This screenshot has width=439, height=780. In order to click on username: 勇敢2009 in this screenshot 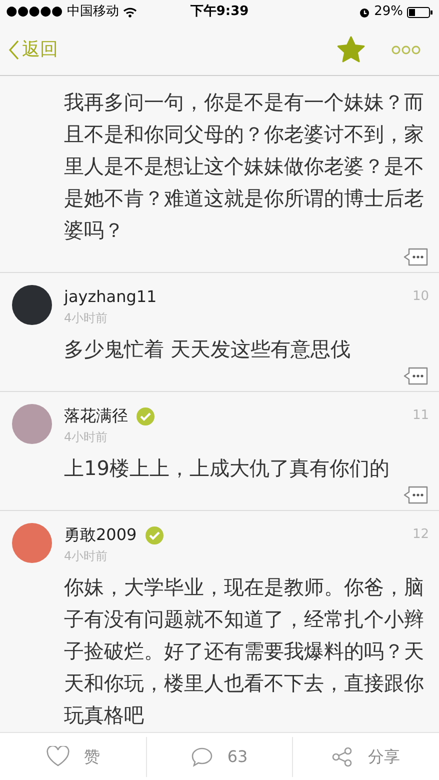, I will do `click(100, 535)`.